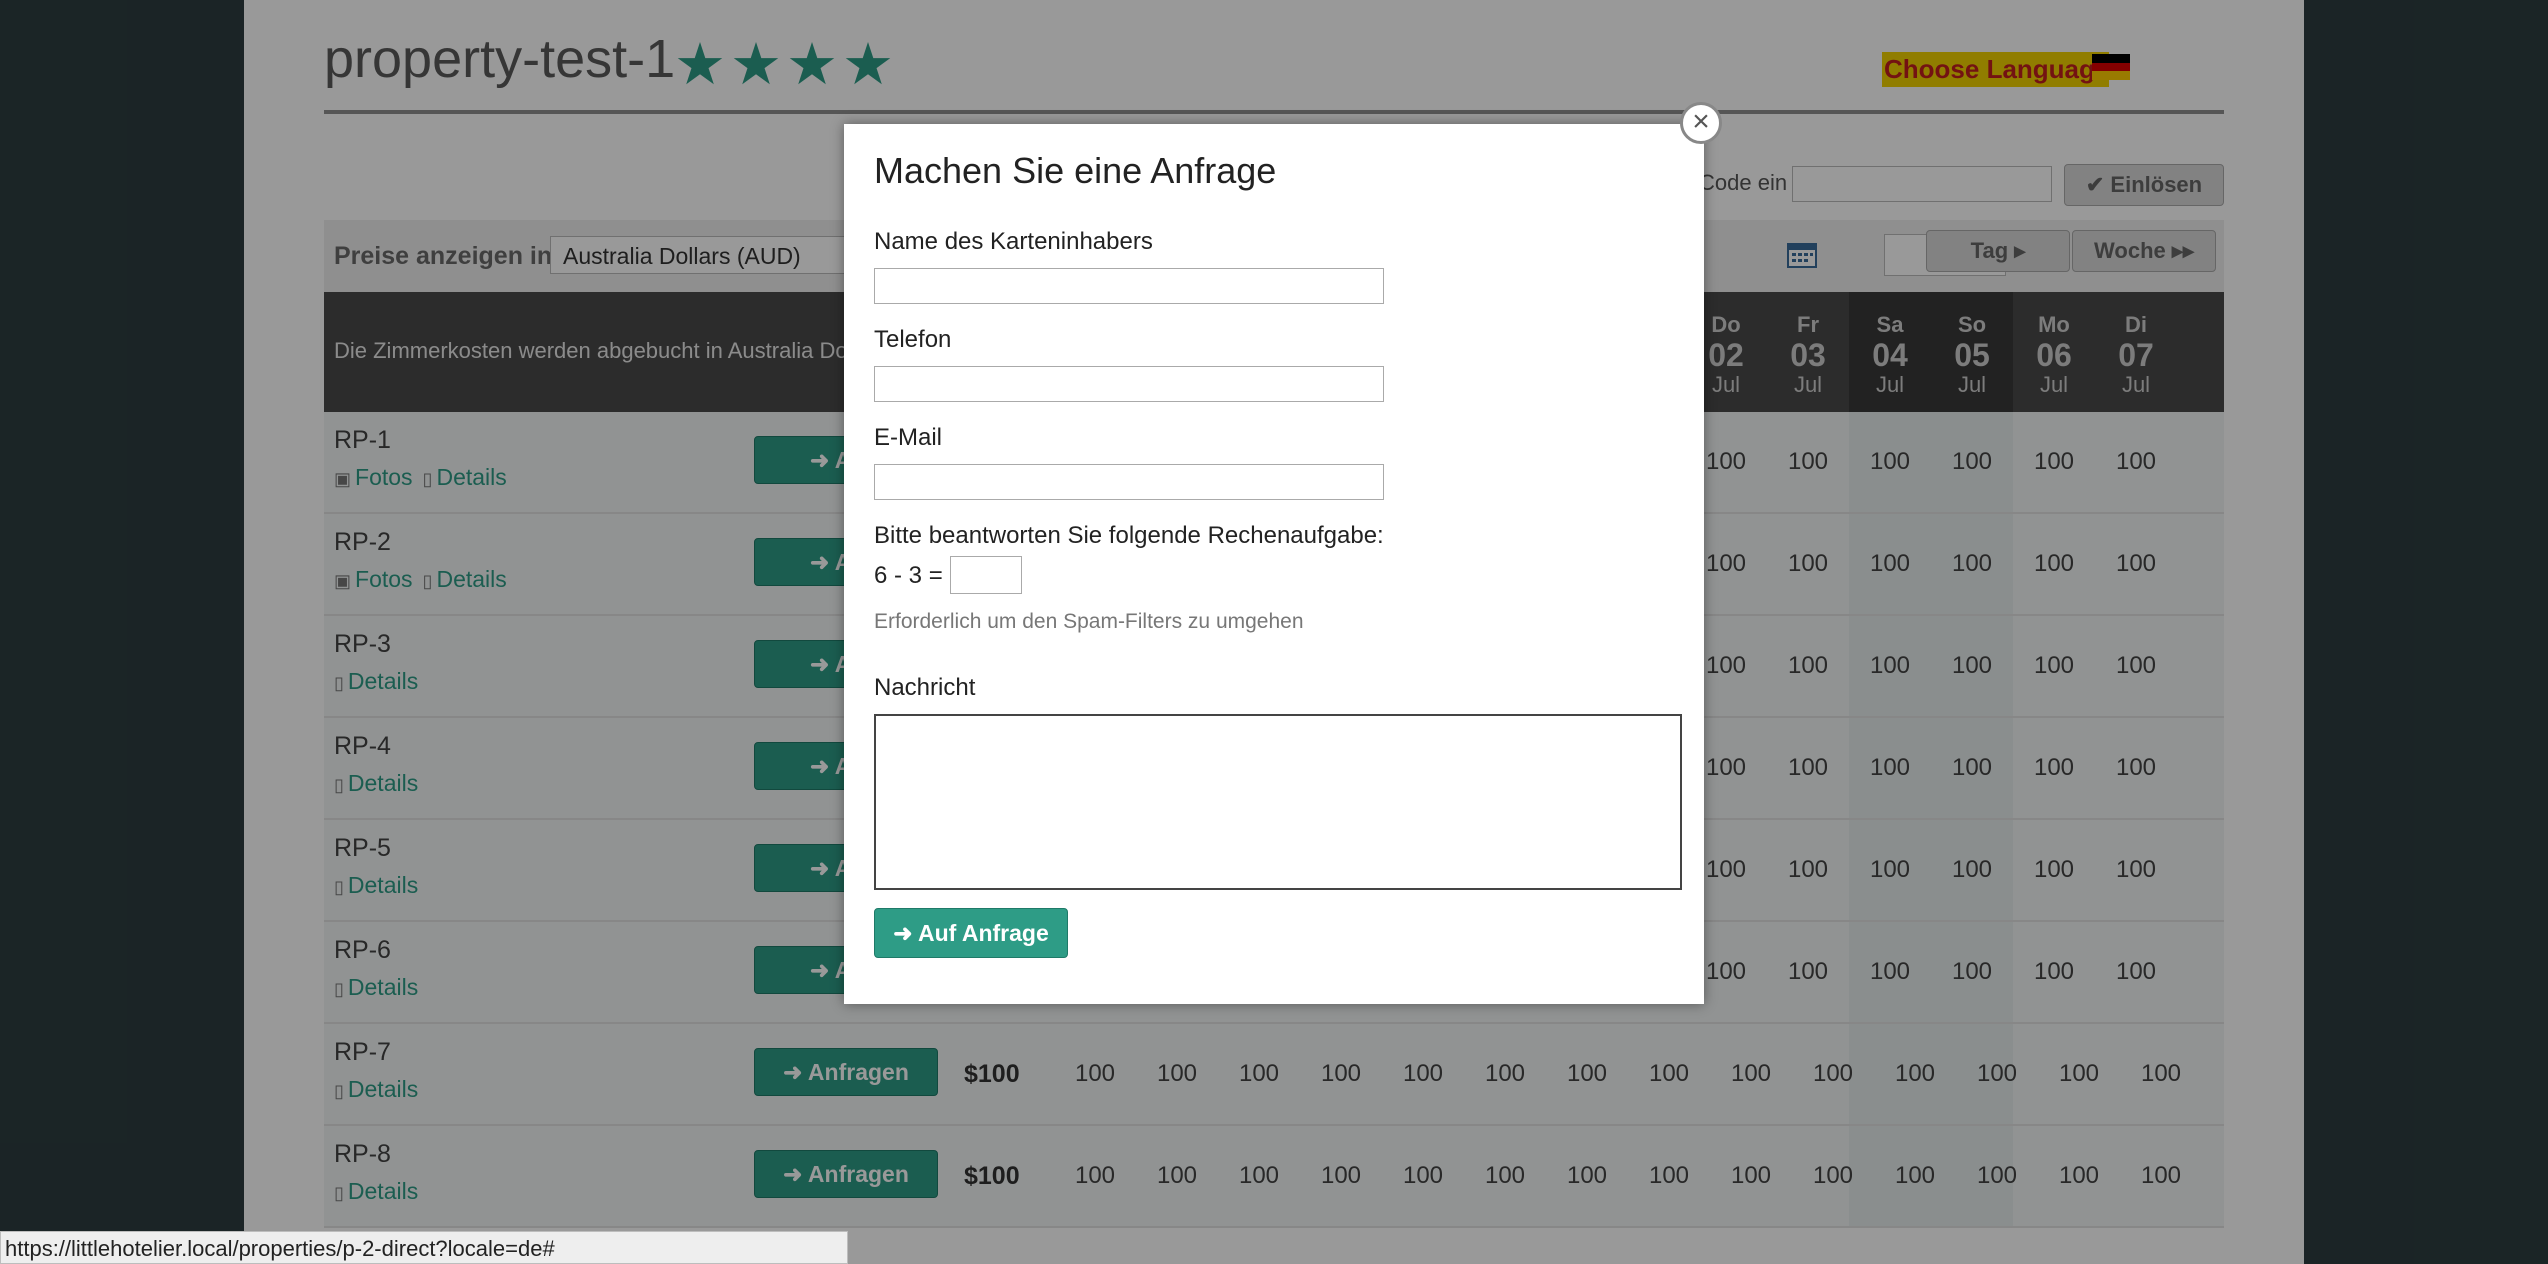 This screenshot has width=2548, height=1264. Describe the element at coordinates (908, 575) in the screenshot. I see `captcha-question: 6 - 3 =` at that location.